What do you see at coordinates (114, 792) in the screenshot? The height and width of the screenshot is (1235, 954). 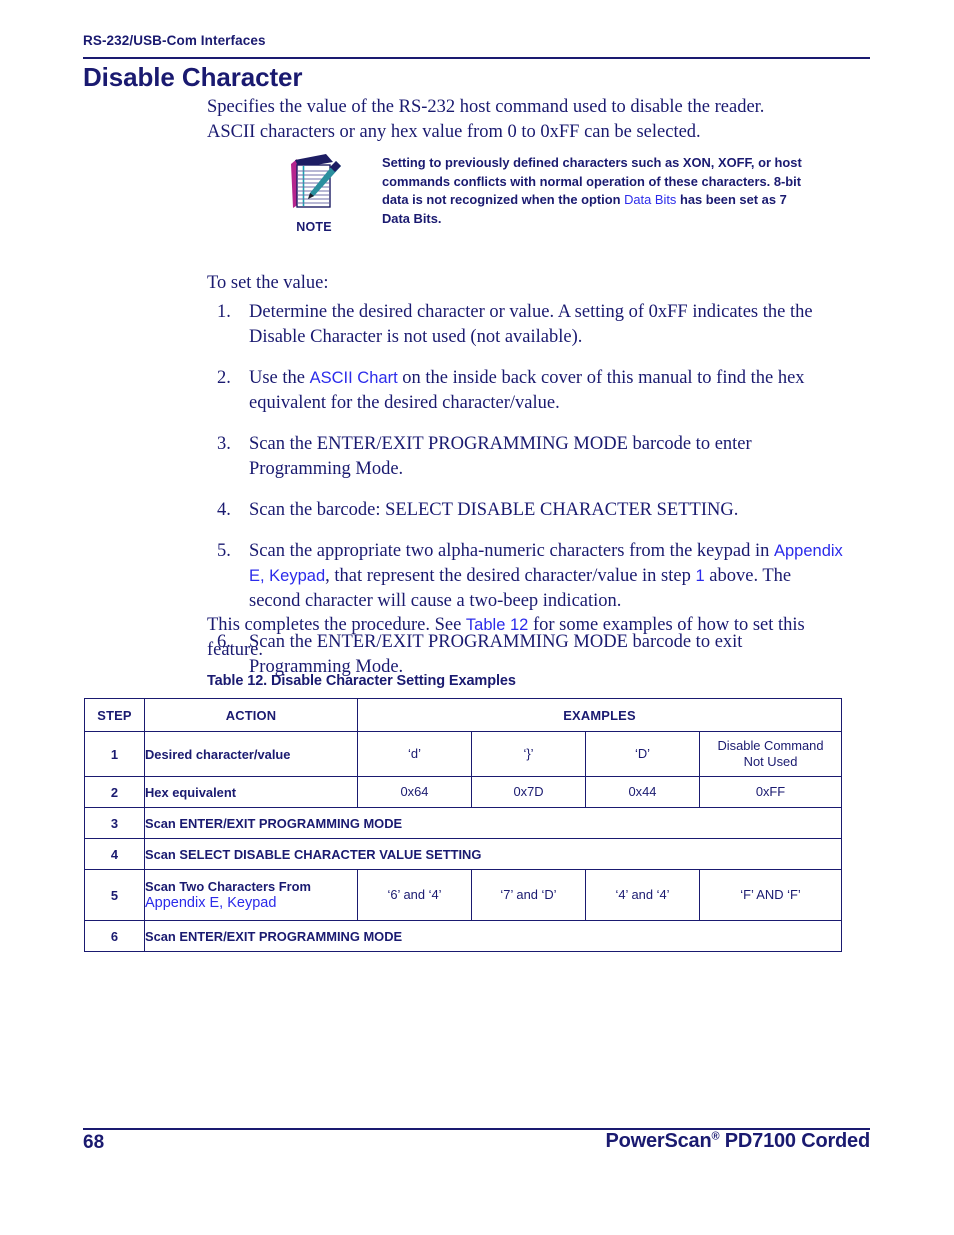 I see `cell-step: 2` at bounding box center [114, 792].